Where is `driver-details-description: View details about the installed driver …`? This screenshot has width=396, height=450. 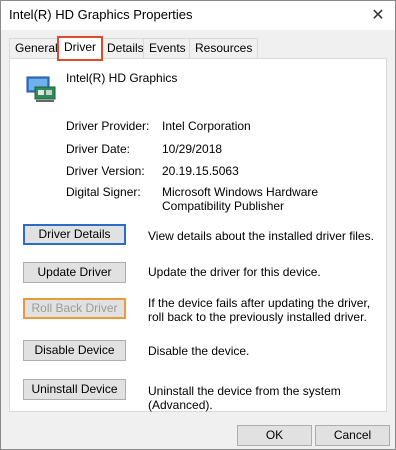
driver-details-description: View details about the installed driver … is located at coordinates (261, 236).